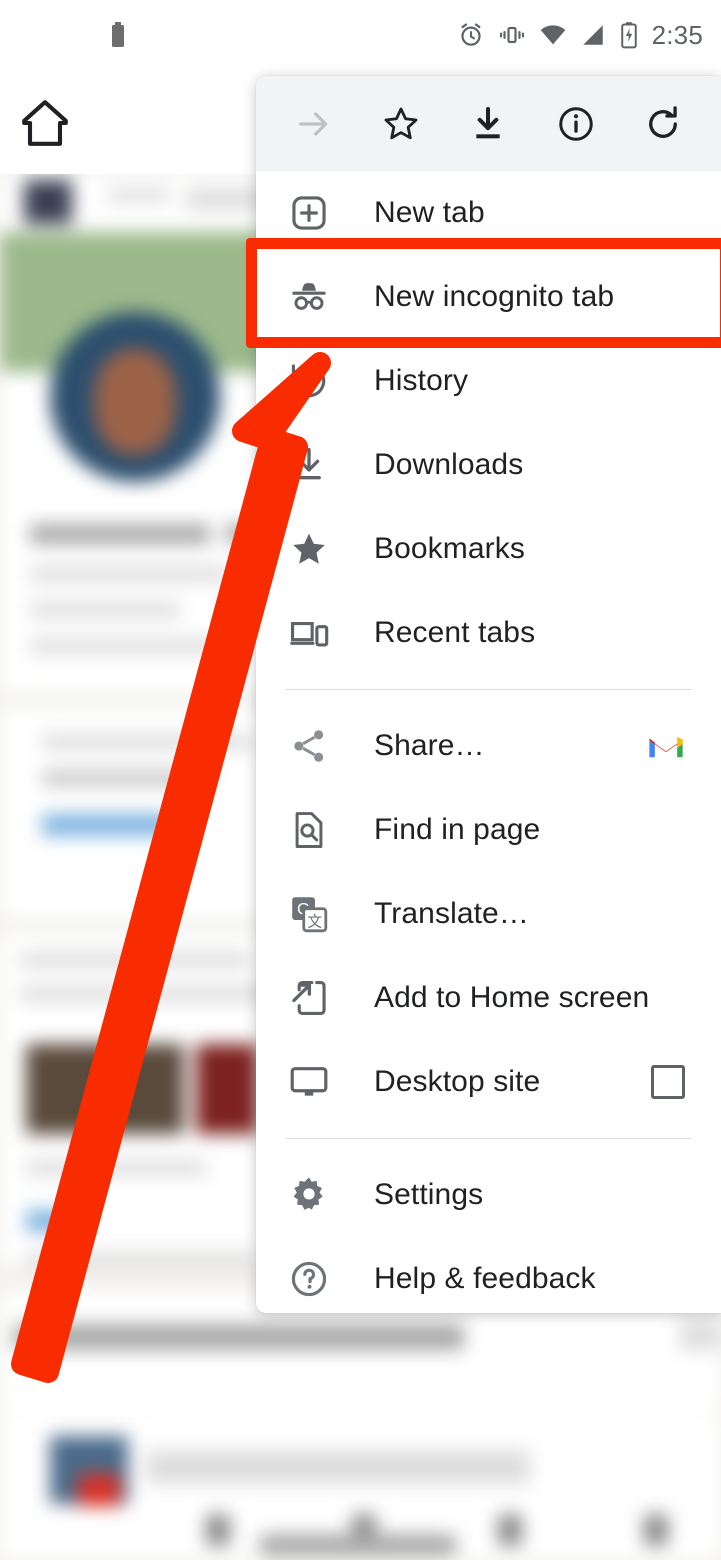 The height and width of the screenshot is (1560, 721). Describe the element at coordinates (488, 213) in the screenshot. I see `menu-item-new-tab: New tab` at that location.